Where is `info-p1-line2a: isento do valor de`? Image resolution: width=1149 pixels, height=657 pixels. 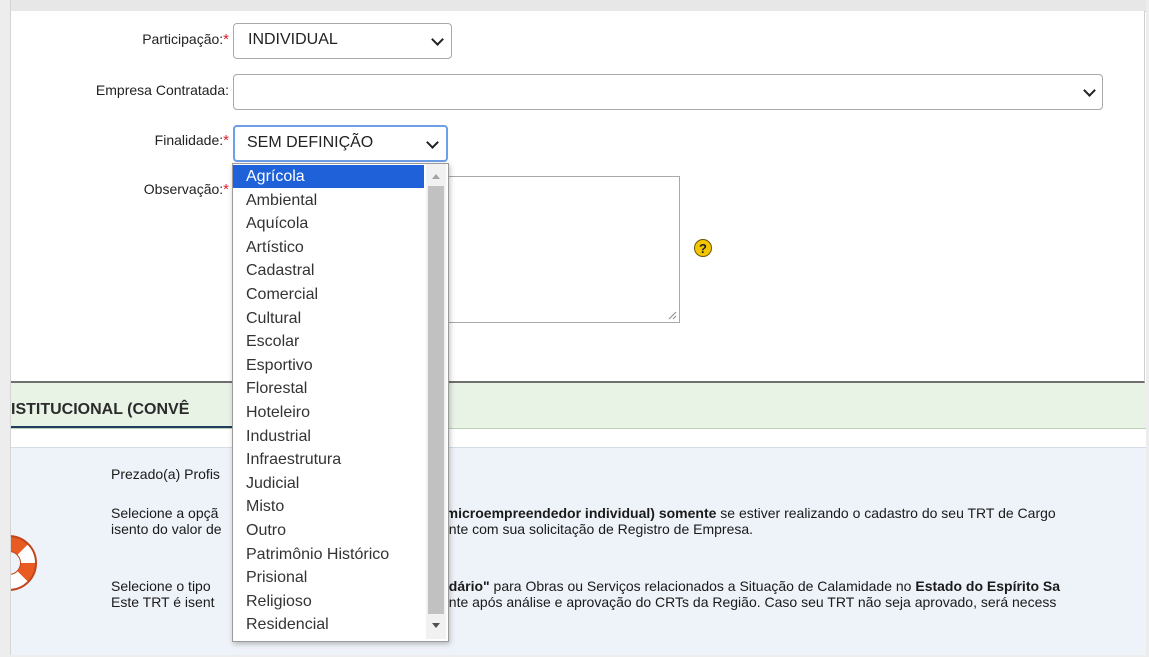
info-p1-line2a: isento do valor de is located at coordinates (166, 529).